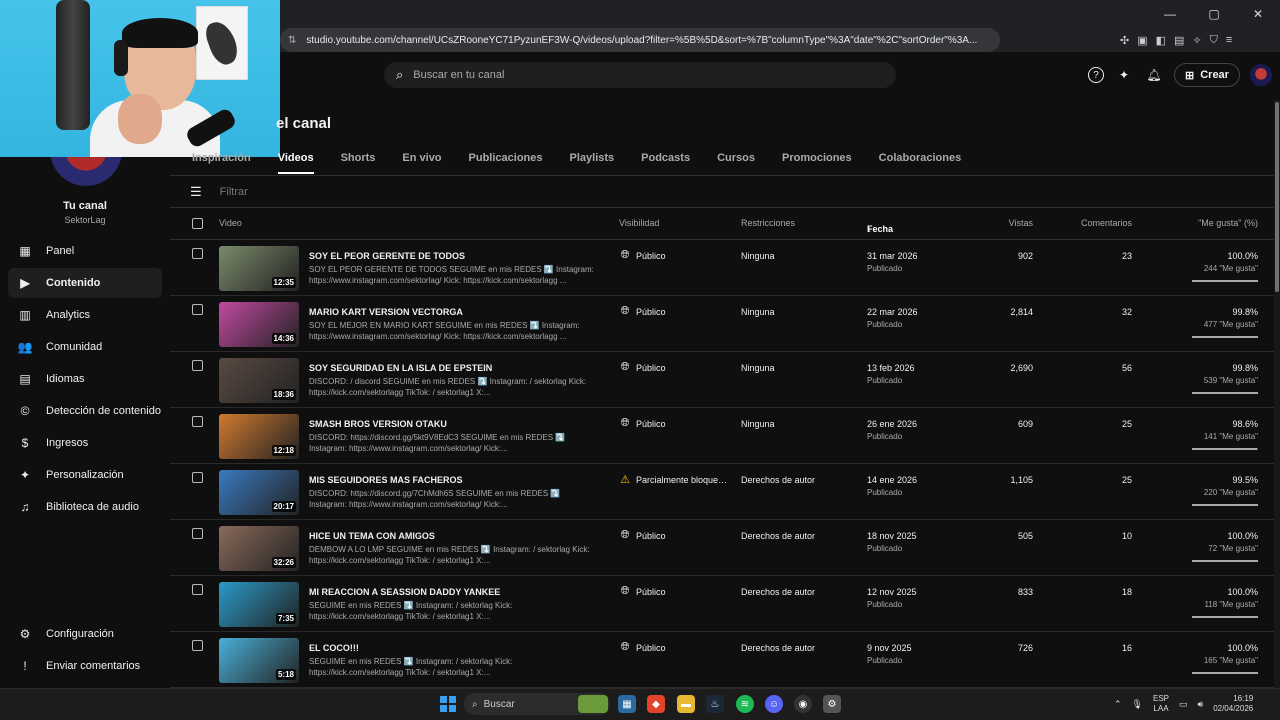  I want to click on discord-icon: ☺, so click(774, 704).